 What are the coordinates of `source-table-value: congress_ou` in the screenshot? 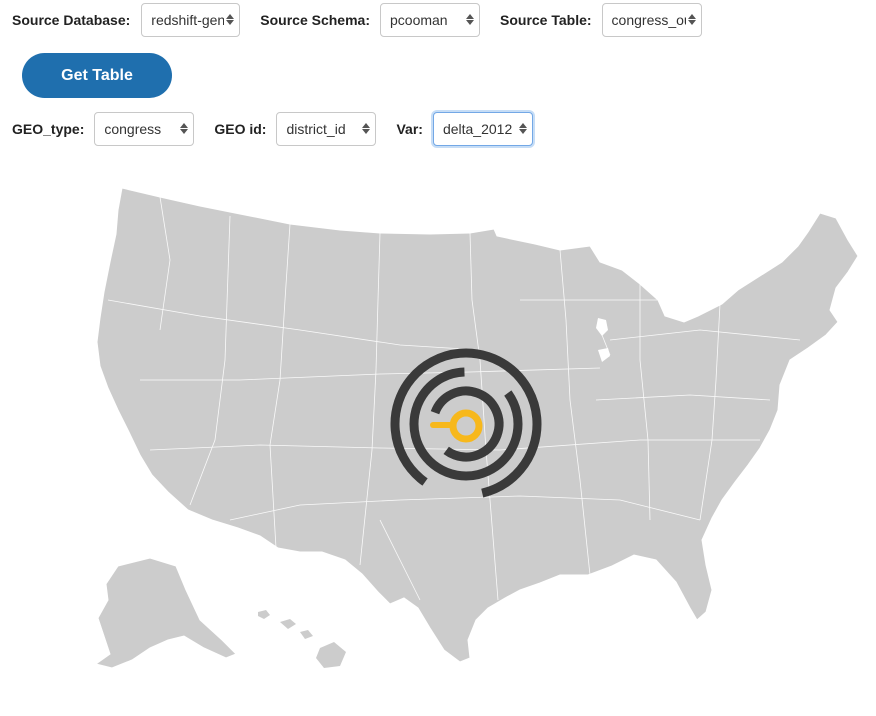 It's located at (651, 20).